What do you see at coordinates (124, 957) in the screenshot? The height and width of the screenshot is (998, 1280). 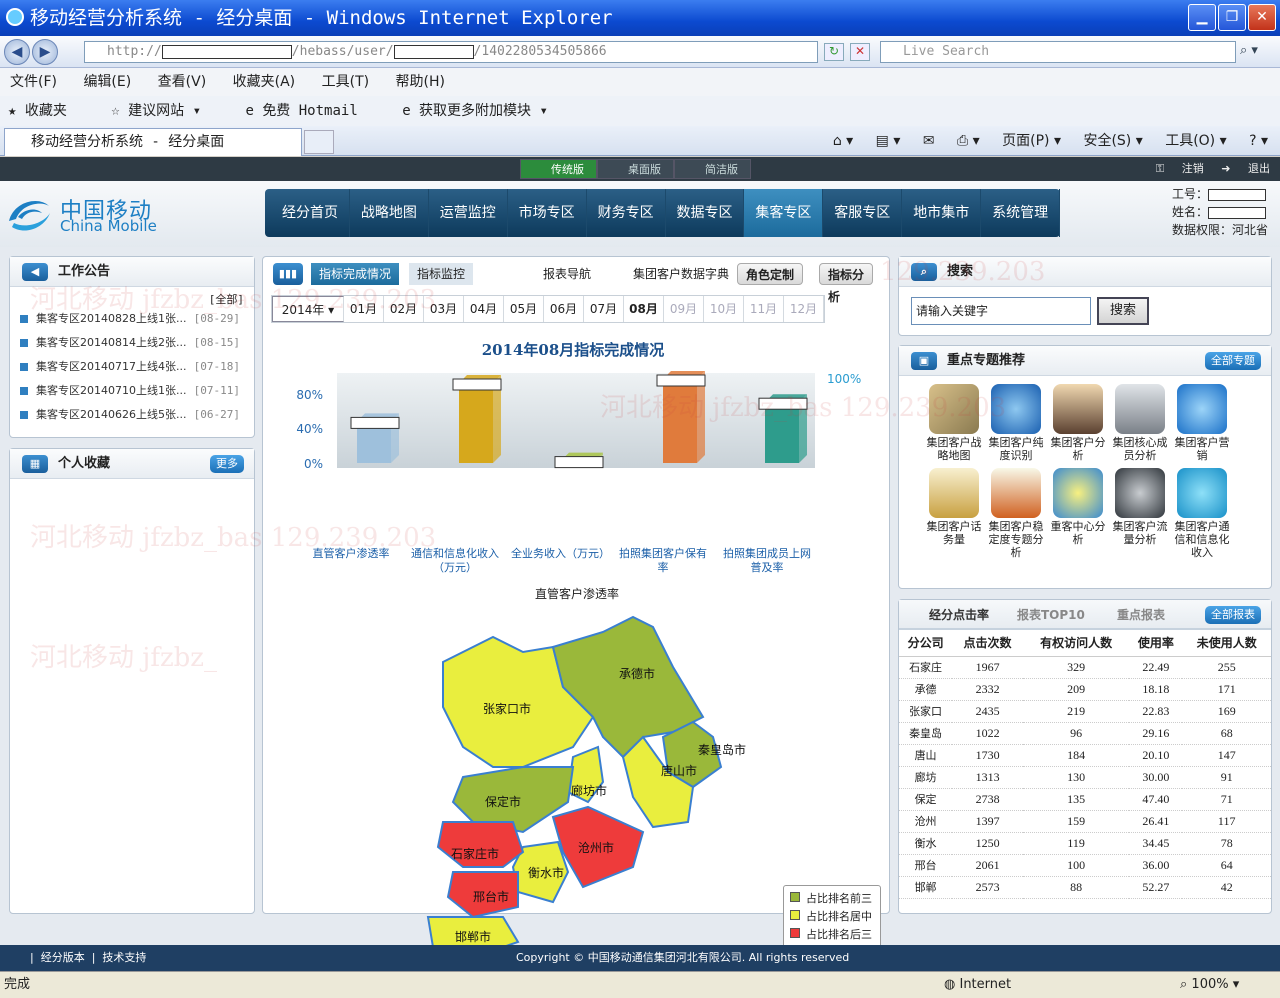 I see `support-link: 技术支持` at bounding box center [124, 957].